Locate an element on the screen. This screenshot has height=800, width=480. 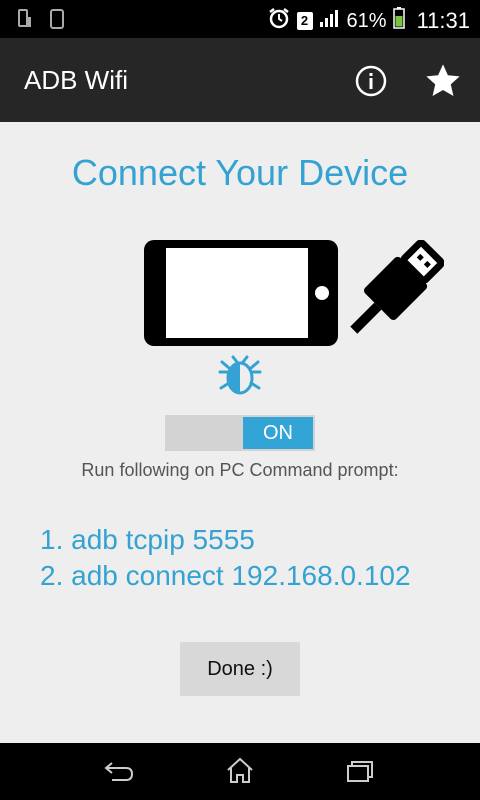
phone-icon is located at coordinates (241, 293).